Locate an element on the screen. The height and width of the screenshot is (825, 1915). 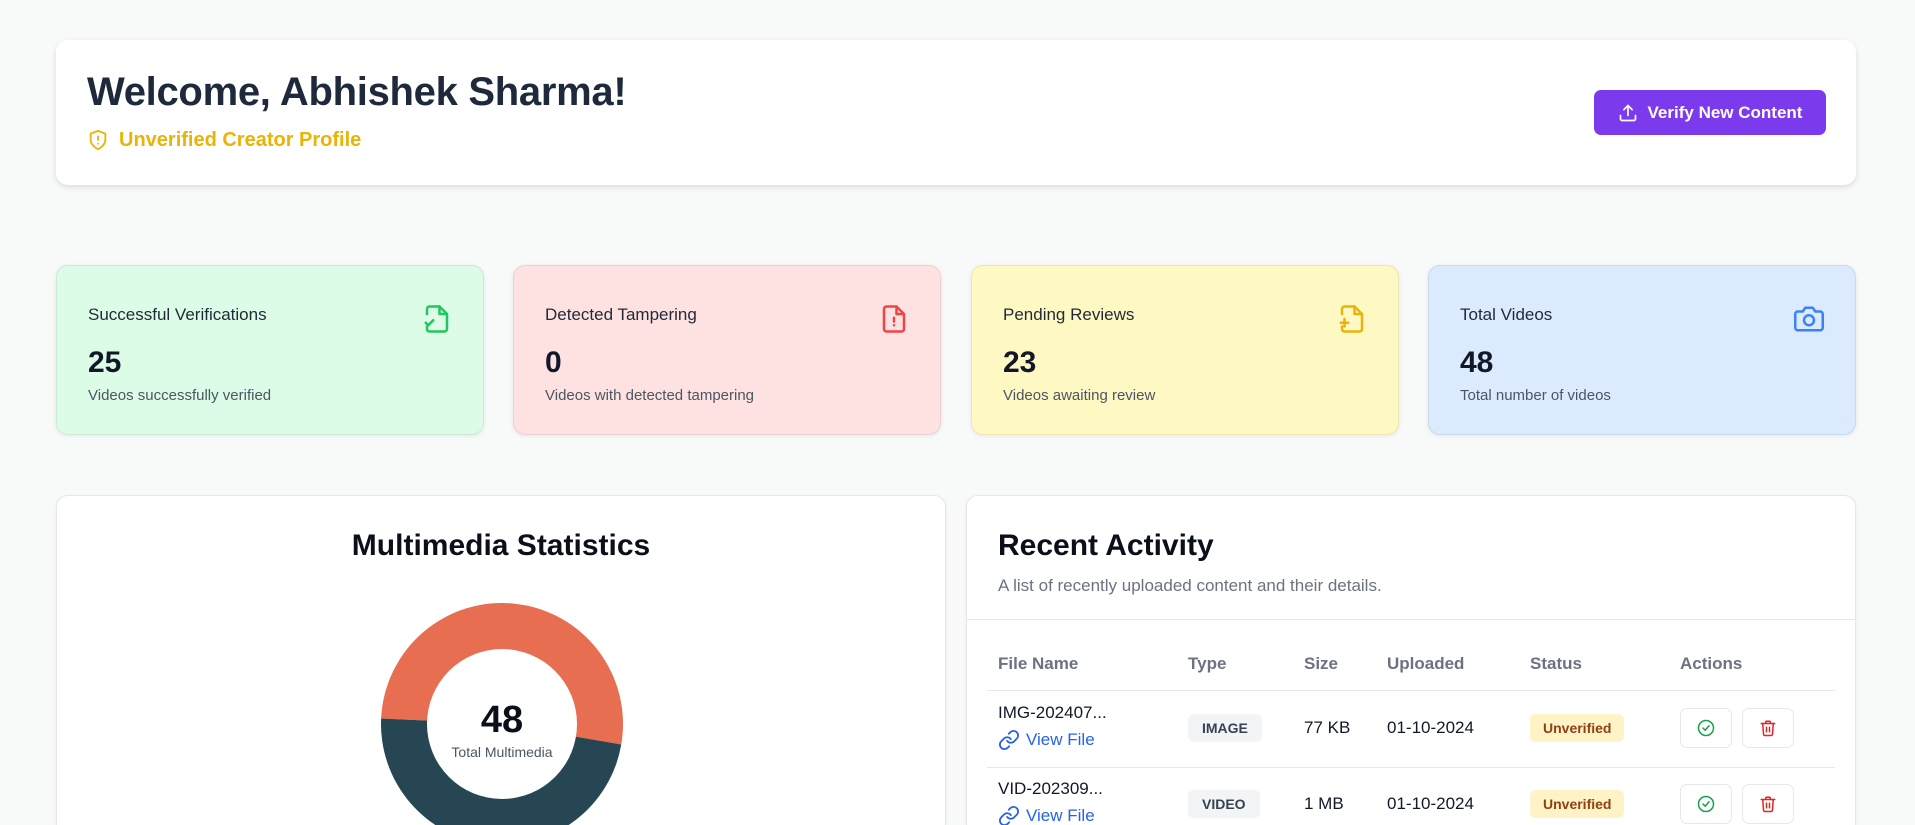
stat-desc: Videos successfully verified is located at coordinates (180, 395).